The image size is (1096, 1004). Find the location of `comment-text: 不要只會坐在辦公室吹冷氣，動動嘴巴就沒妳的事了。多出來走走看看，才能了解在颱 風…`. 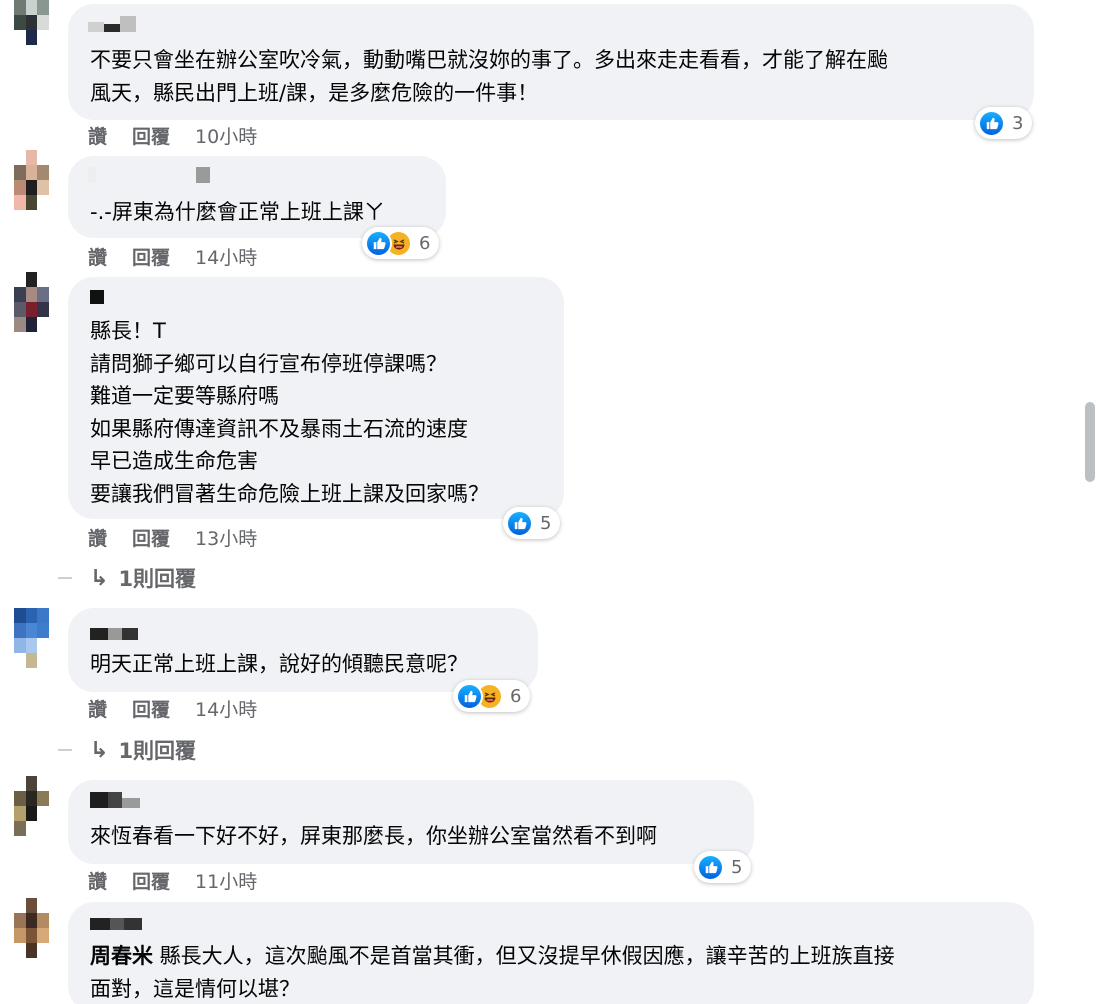

comment-text: 不要只會坐在辦公室吹冷氣，動動嘴巴就沒妳的事了。多出來走走看看，才能了解在颱 風… is located at coordinates (489, 76).